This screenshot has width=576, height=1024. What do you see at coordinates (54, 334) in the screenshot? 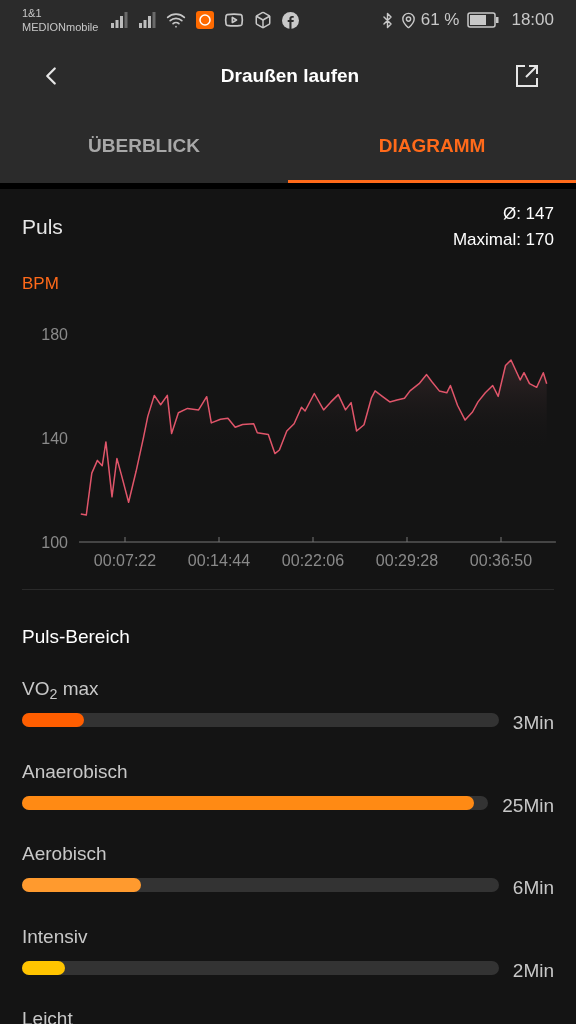
I see `y-tick-label: 180` at bounding box center [54, 334].